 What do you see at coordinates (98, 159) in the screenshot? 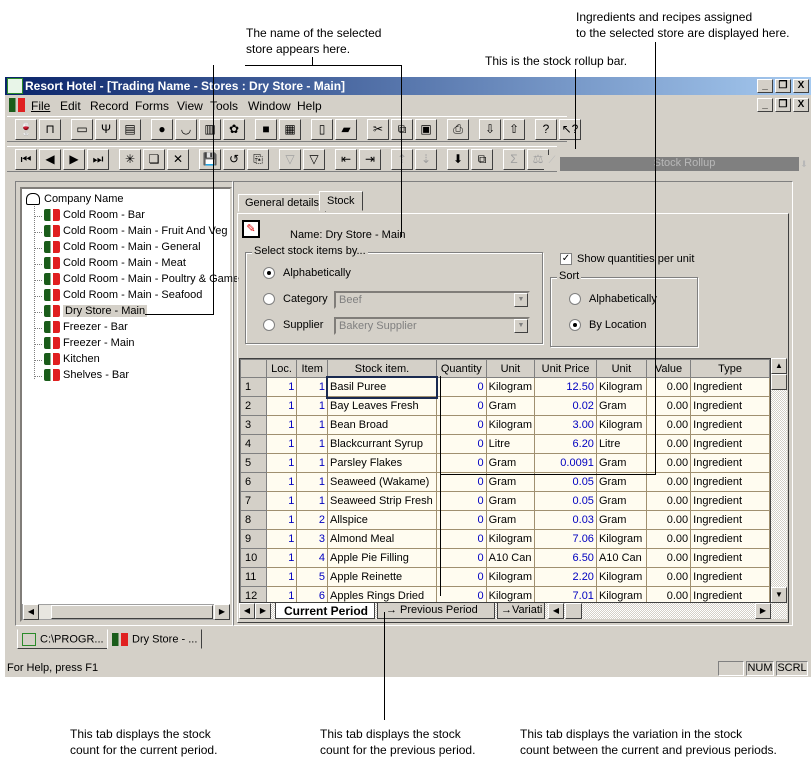
I see `last-record-icon: ⏭` at bounding box center [98, 159].